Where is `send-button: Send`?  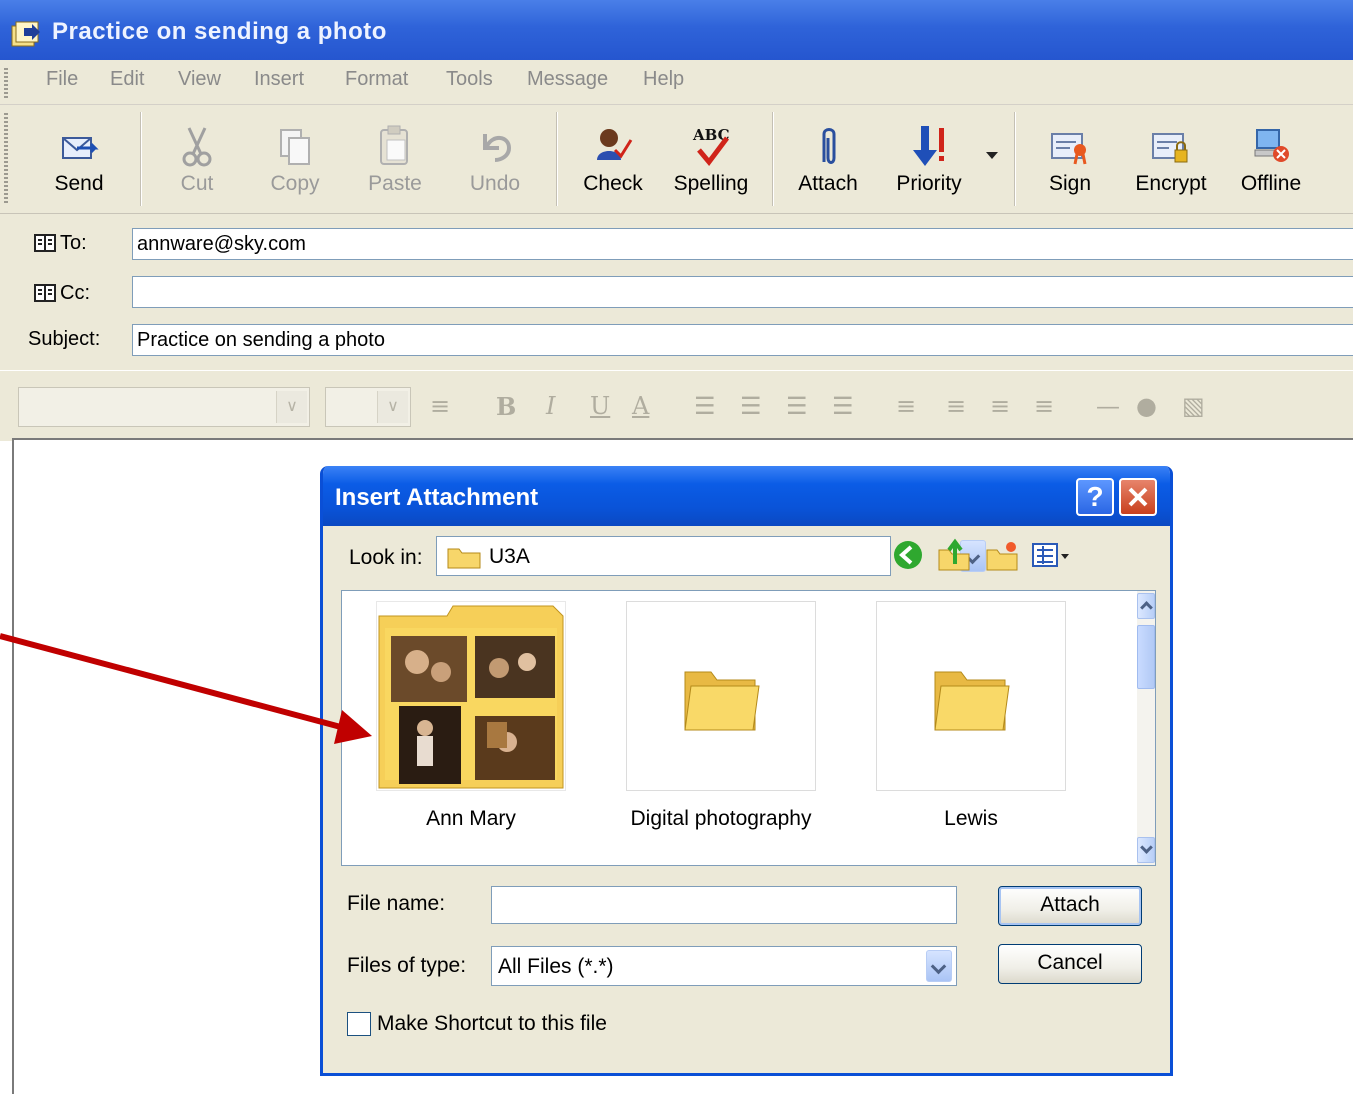 send-button: Send is located at coordinates (79, 159).